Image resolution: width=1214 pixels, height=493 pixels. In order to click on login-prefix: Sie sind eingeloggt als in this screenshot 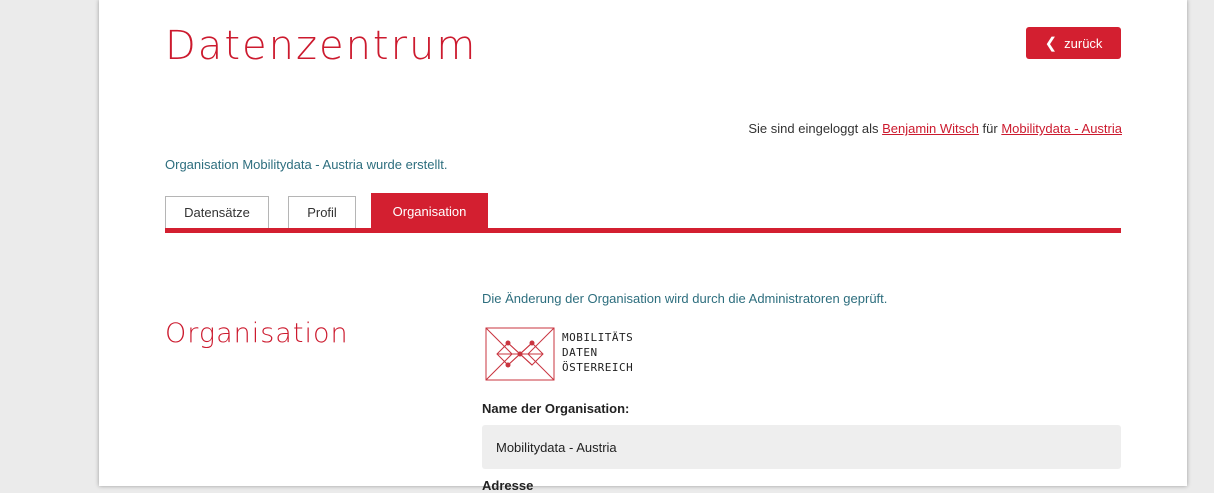, I will do `click(813, 128)`.